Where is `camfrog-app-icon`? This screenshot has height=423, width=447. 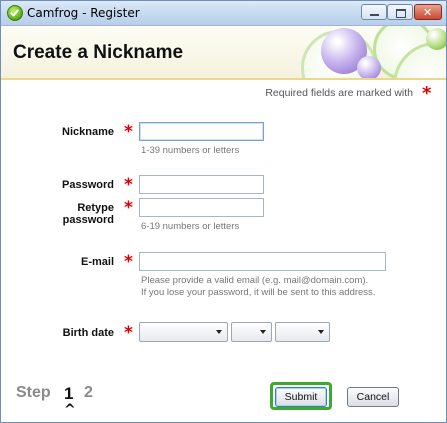
camfrog-app-icon is located at coordinates (15, 13).